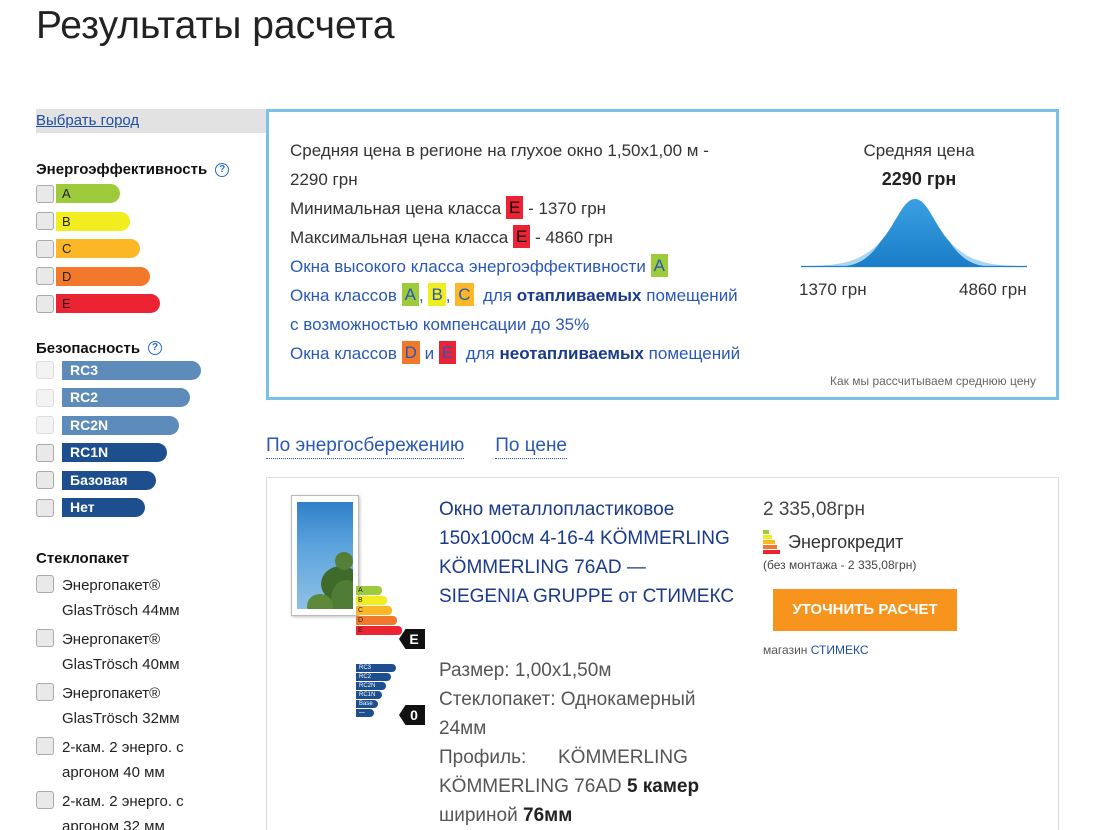  I want to click on glass-filter-item: 2-кам. 2 энерго. с аргоном 40 мм, so click(151, 760).